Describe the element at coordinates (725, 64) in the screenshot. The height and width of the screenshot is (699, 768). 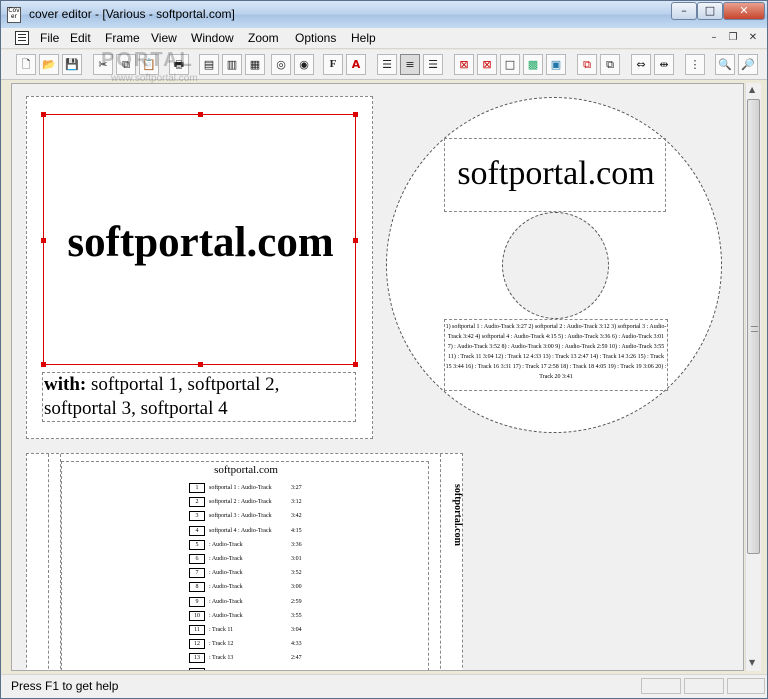
I see `zoom-out-icon: 🔍` at that location.